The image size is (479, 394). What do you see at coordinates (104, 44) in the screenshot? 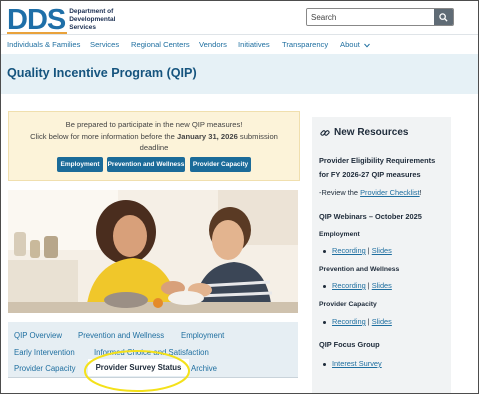
I see `nav-services: Services` at bounding box center [104, 44].